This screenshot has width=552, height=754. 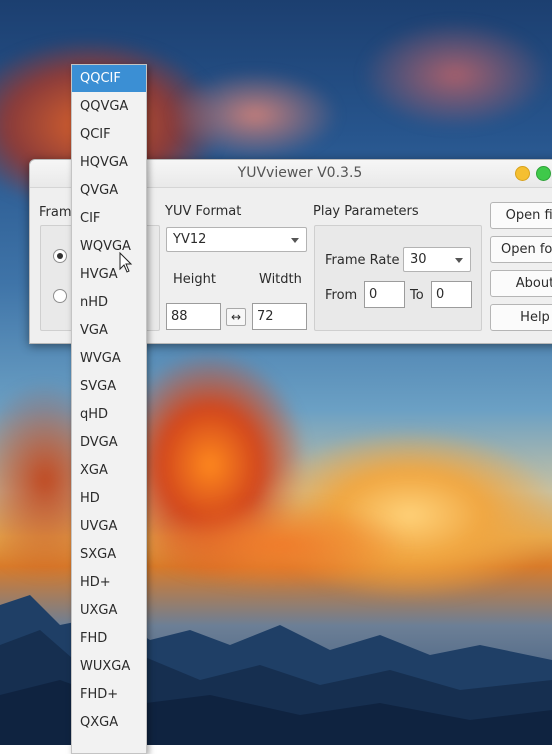 What do you see at coordinates (109, 302) in the screenshot?
I see `dropdown-item: nHD` at bounding box center [109, 302].